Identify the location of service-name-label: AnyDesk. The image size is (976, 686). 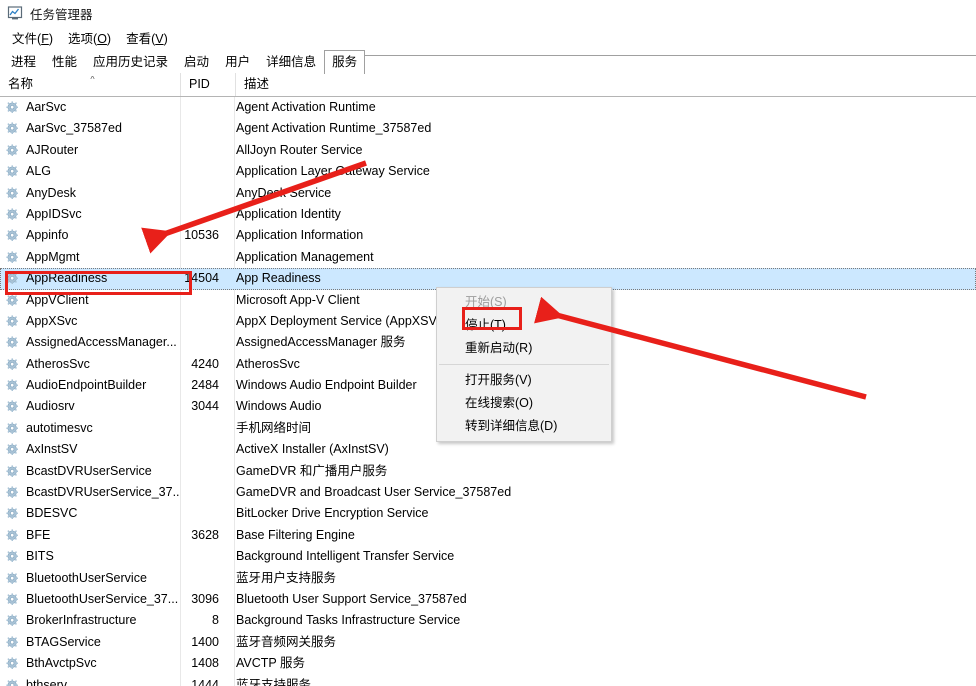
(51, 192).